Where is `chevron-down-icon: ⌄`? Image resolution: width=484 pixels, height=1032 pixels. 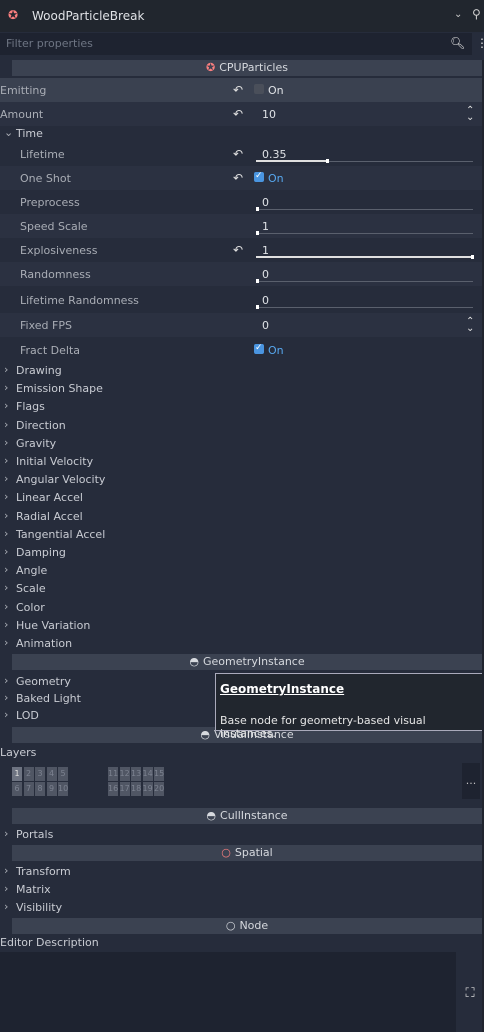
chevron-down-icon: ⌄ is located at coordinates (458, 14).